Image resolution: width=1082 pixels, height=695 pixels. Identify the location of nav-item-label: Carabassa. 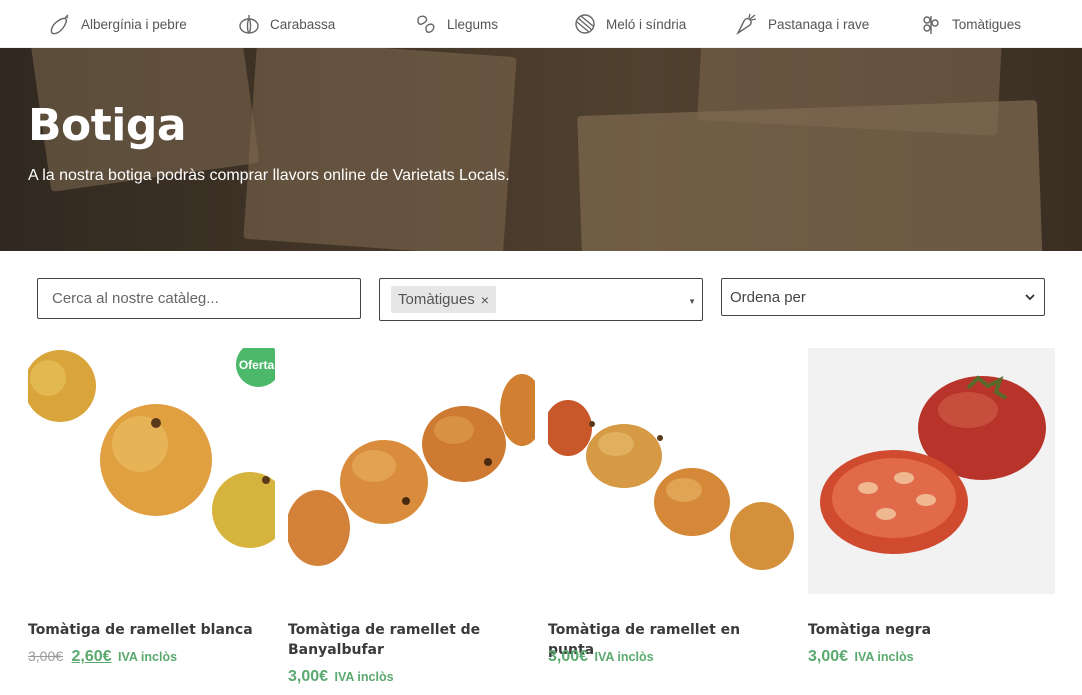
(303, 24).